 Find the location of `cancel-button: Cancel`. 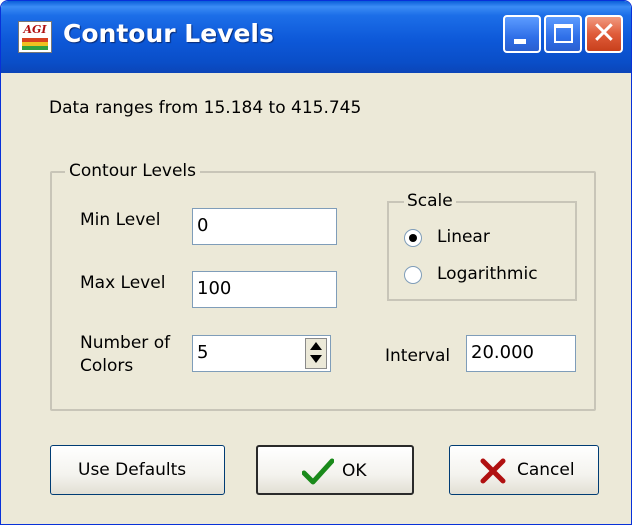

cancel-button: Cancel is located at coordinates (524, 470).